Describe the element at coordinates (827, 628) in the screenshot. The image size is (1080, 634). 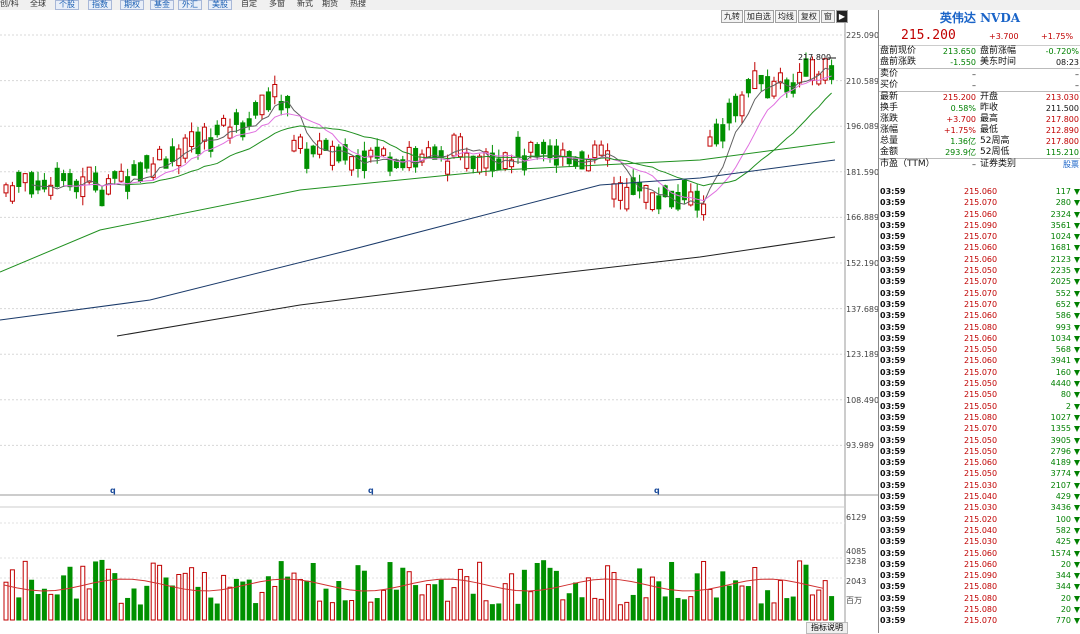
I see `indicator-help-button: 指标说明` at that location.